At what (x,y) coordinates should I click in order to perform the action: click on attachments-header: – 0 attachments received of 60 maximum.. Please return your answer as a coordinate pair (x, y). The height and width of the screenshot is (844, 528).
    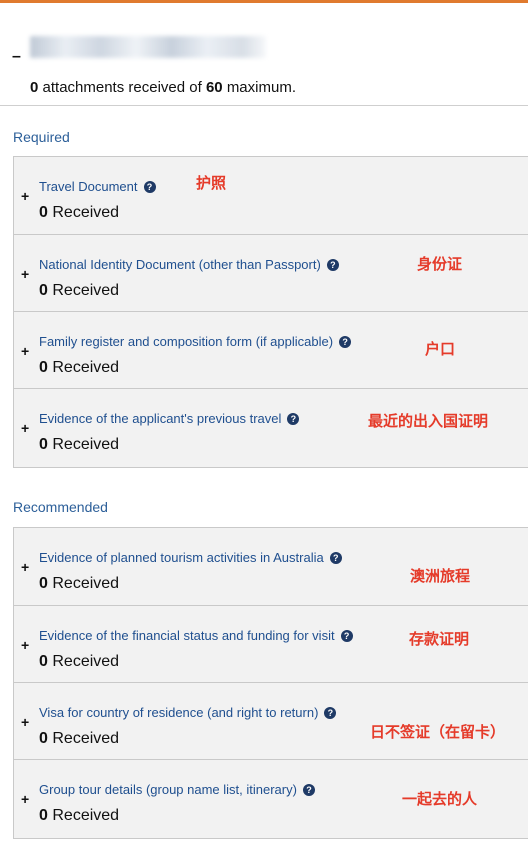
    Looking at the image, I should click on (264, 54).